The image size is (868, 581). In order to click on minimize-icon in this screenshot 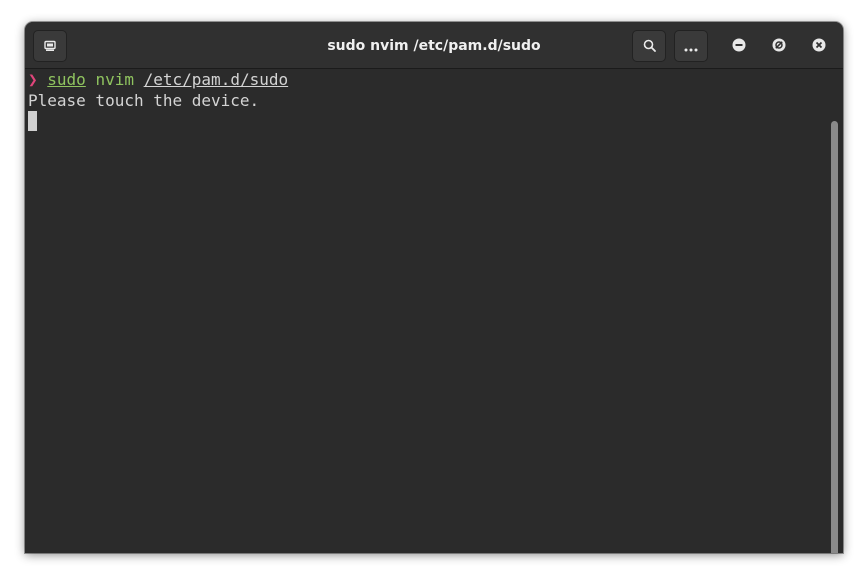, I will do `click(739, 46)`.